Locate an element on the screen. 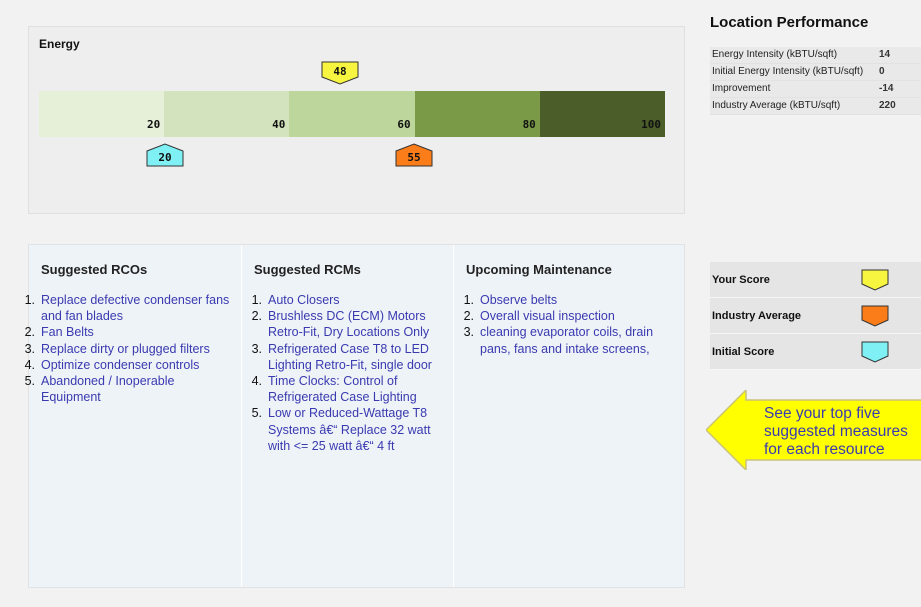 The height and width of the screenshot is (607, 921). scale-segment-5: 100 is located at coordinates (602, 114).